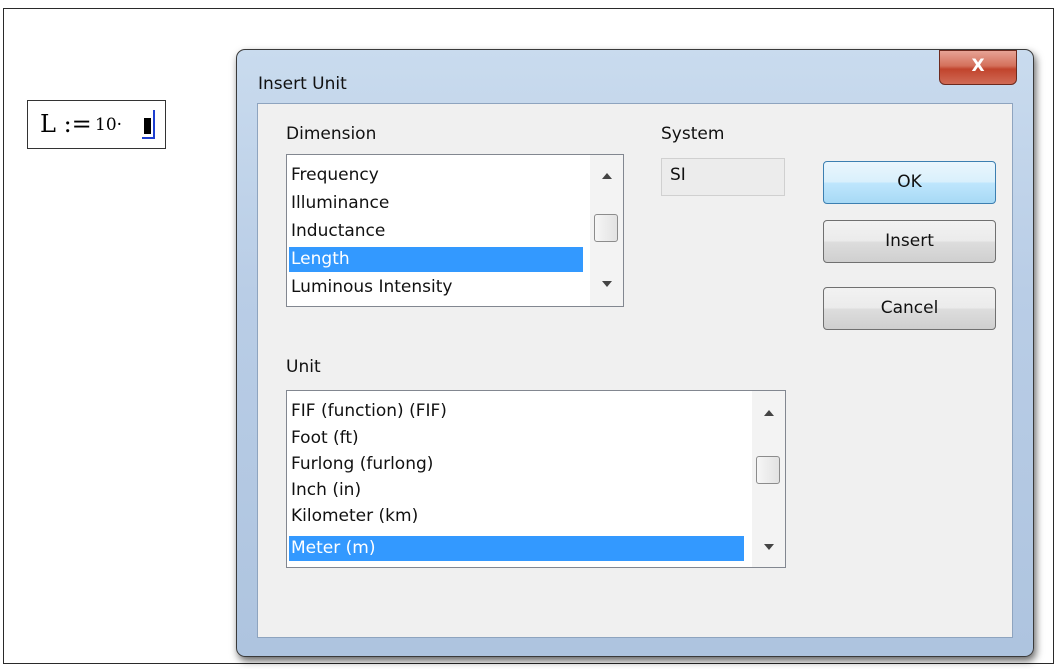  Describe the element at coordinates (303, 367) in the screenshot. I see `unit-label: Unit` at that location.